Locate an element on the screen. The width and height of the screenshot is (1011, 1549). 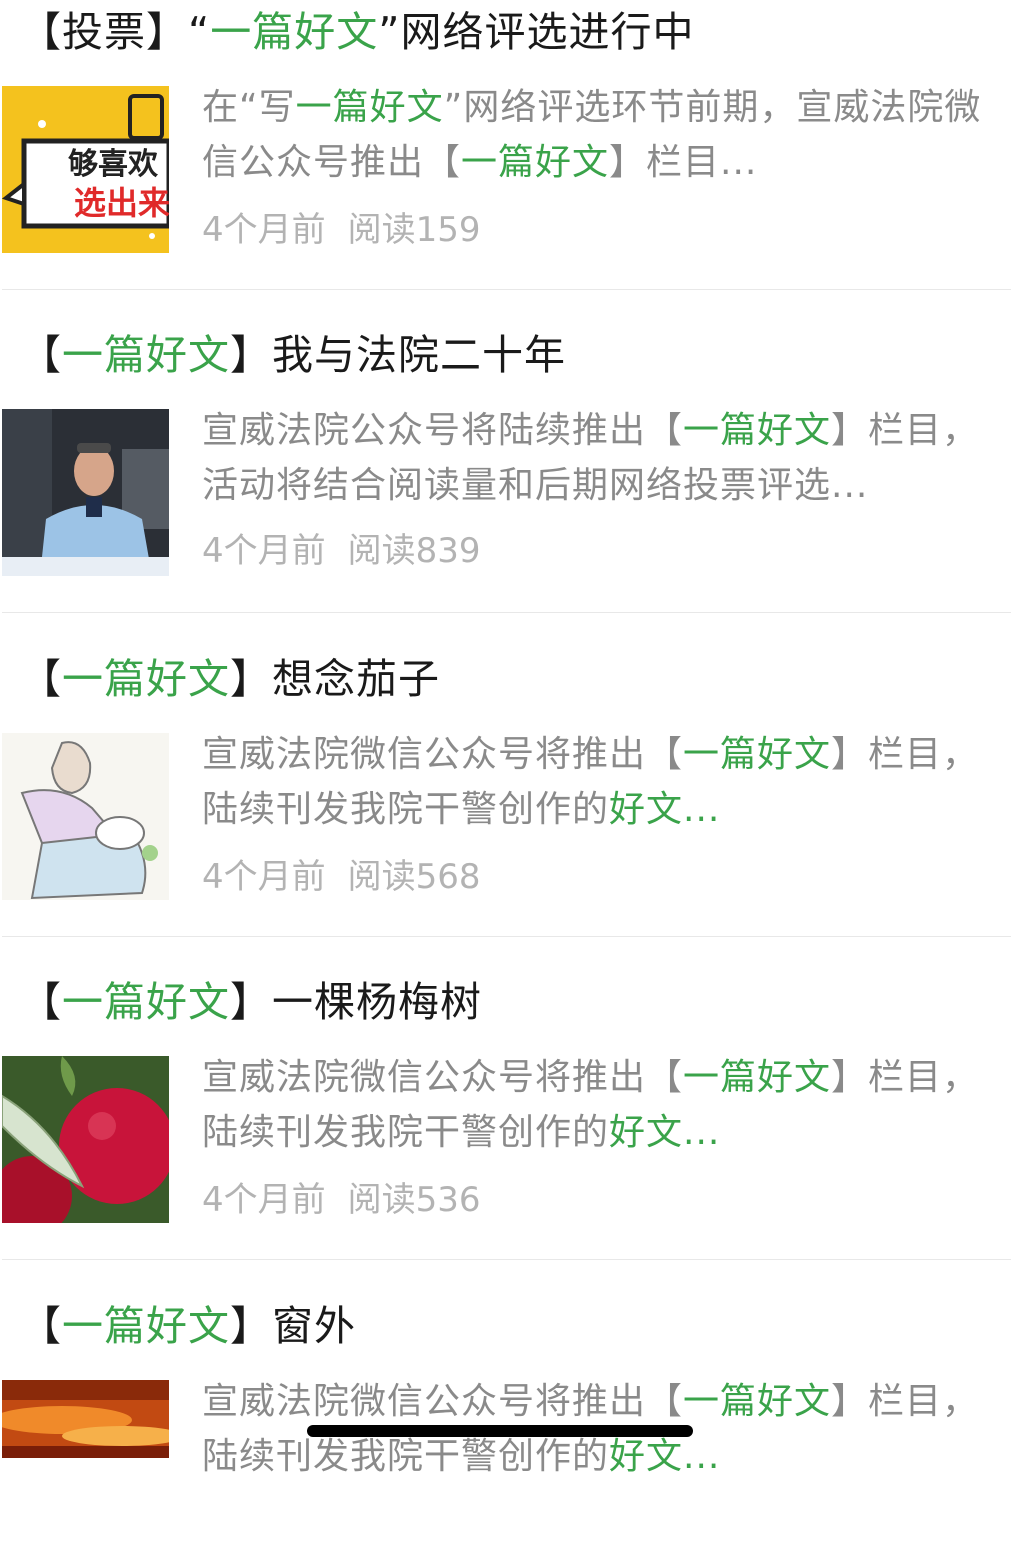
article-title: 【一篇好文】想念茄子 is located at coordinates (230, 679).